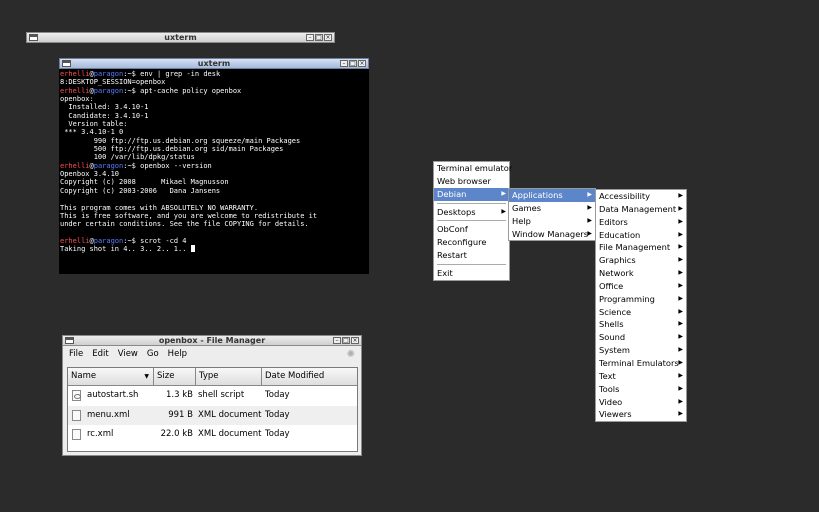  Describe the element at coordinates (471, 229) in the screenshot. I see `root-menu-item-obconf: ObConf` at that location.